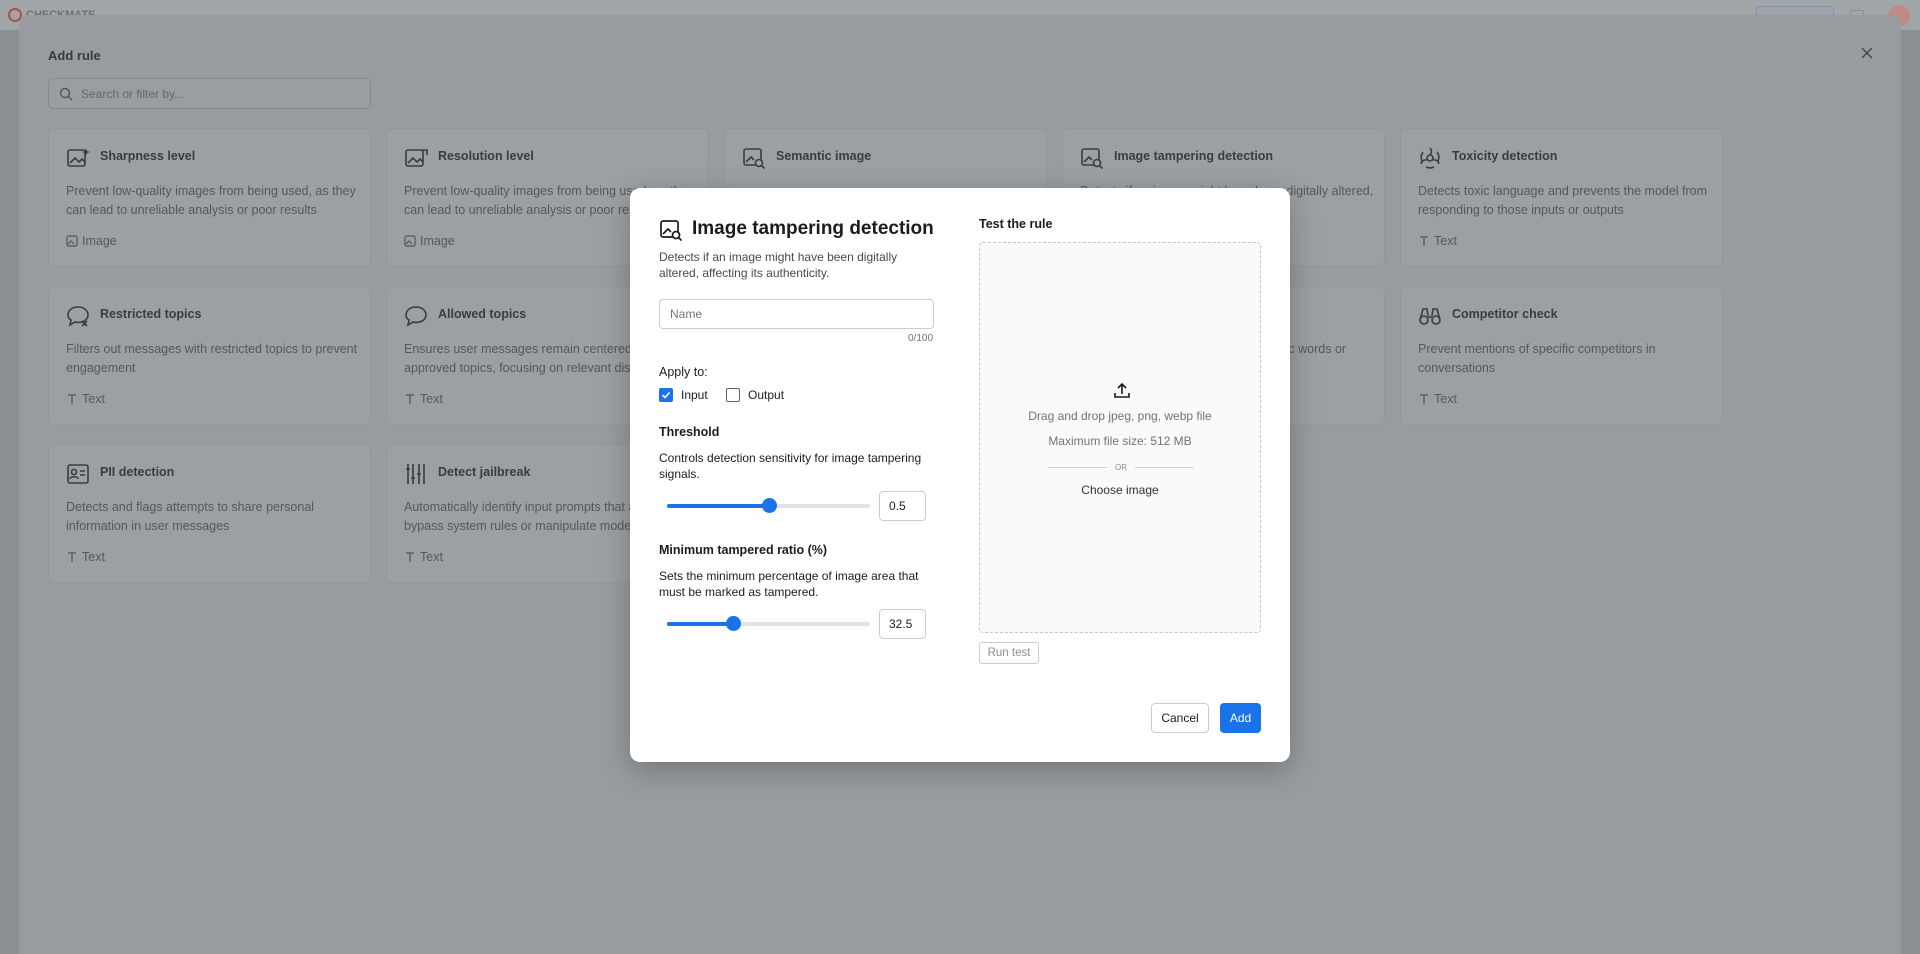 This screenshot has width=1920, height=954. What do you see at coordinates (743, 550) in the screenshot?
I see `min-ratio-title: Minimum tampered ratio (%)` at bounding box center [743, 550].